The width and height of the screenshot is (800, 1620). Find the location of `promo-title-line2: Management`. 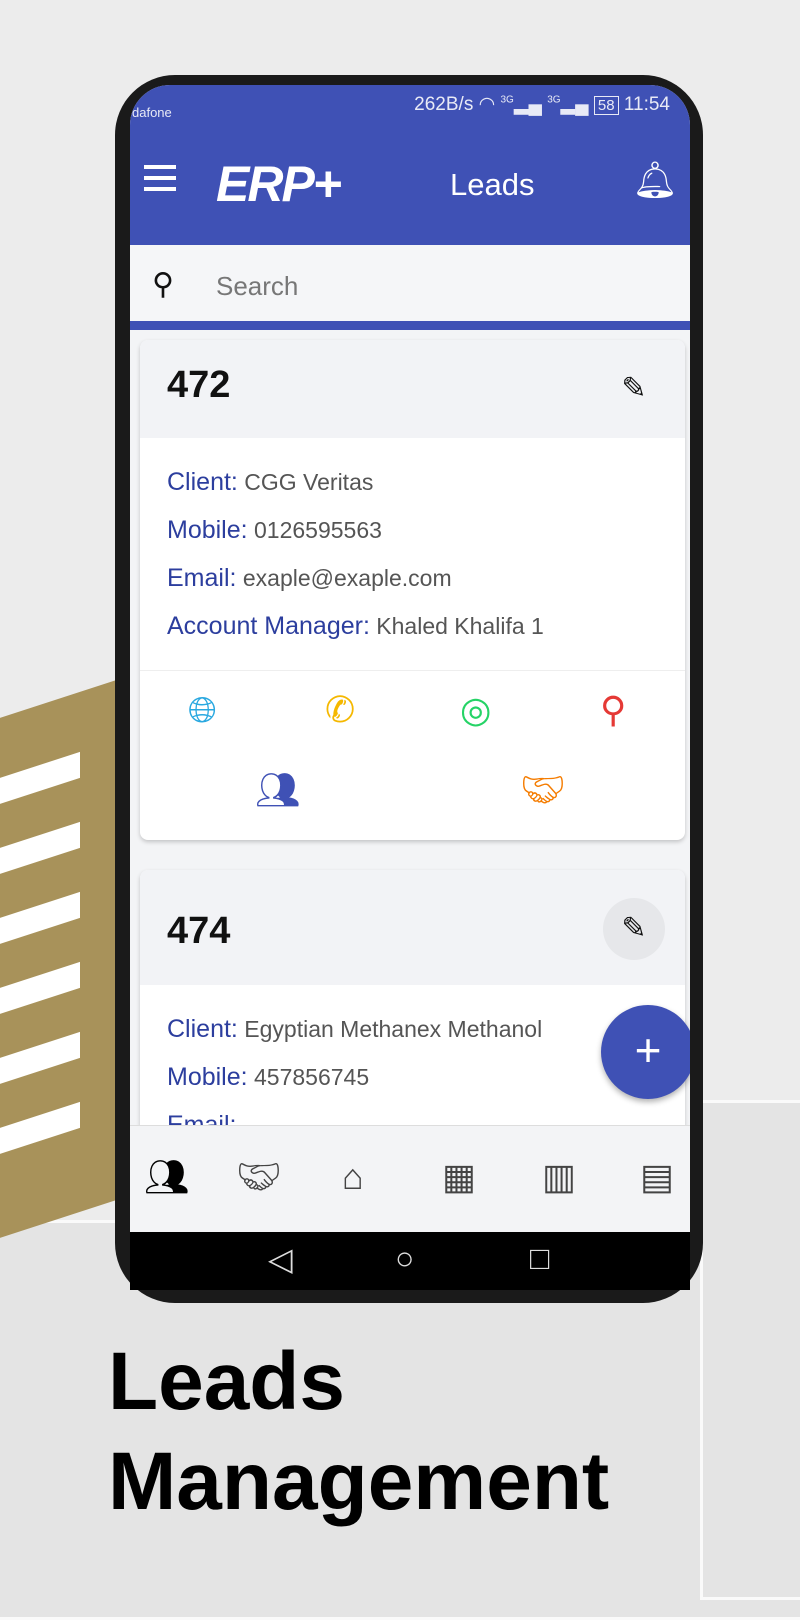

promo-title-line2: Management is located at coordinates (359, 1481).